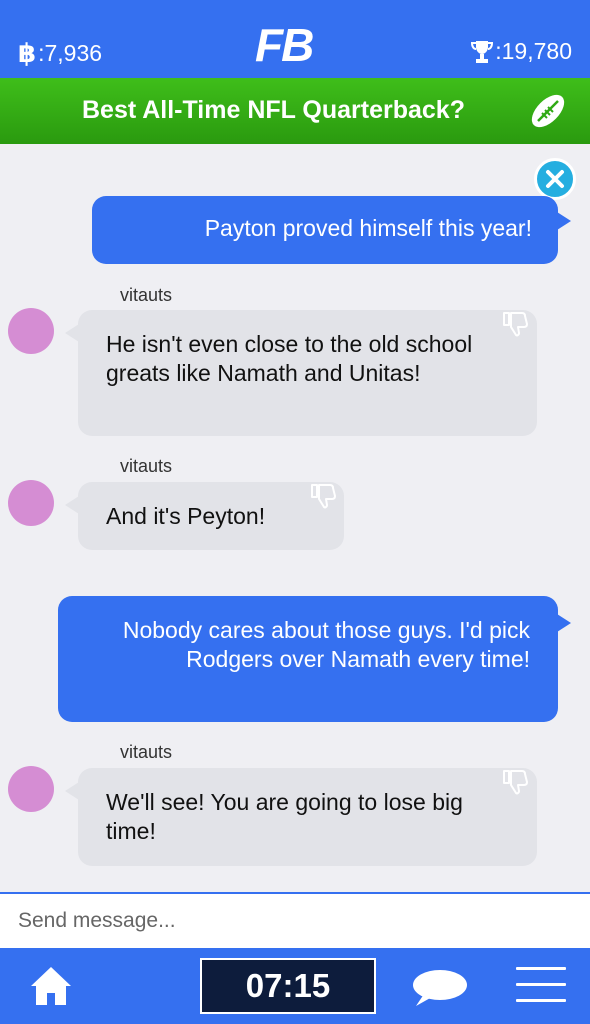 This screenshot has height=1024, width=590. I want to click on message-composer, so click(295, 921).